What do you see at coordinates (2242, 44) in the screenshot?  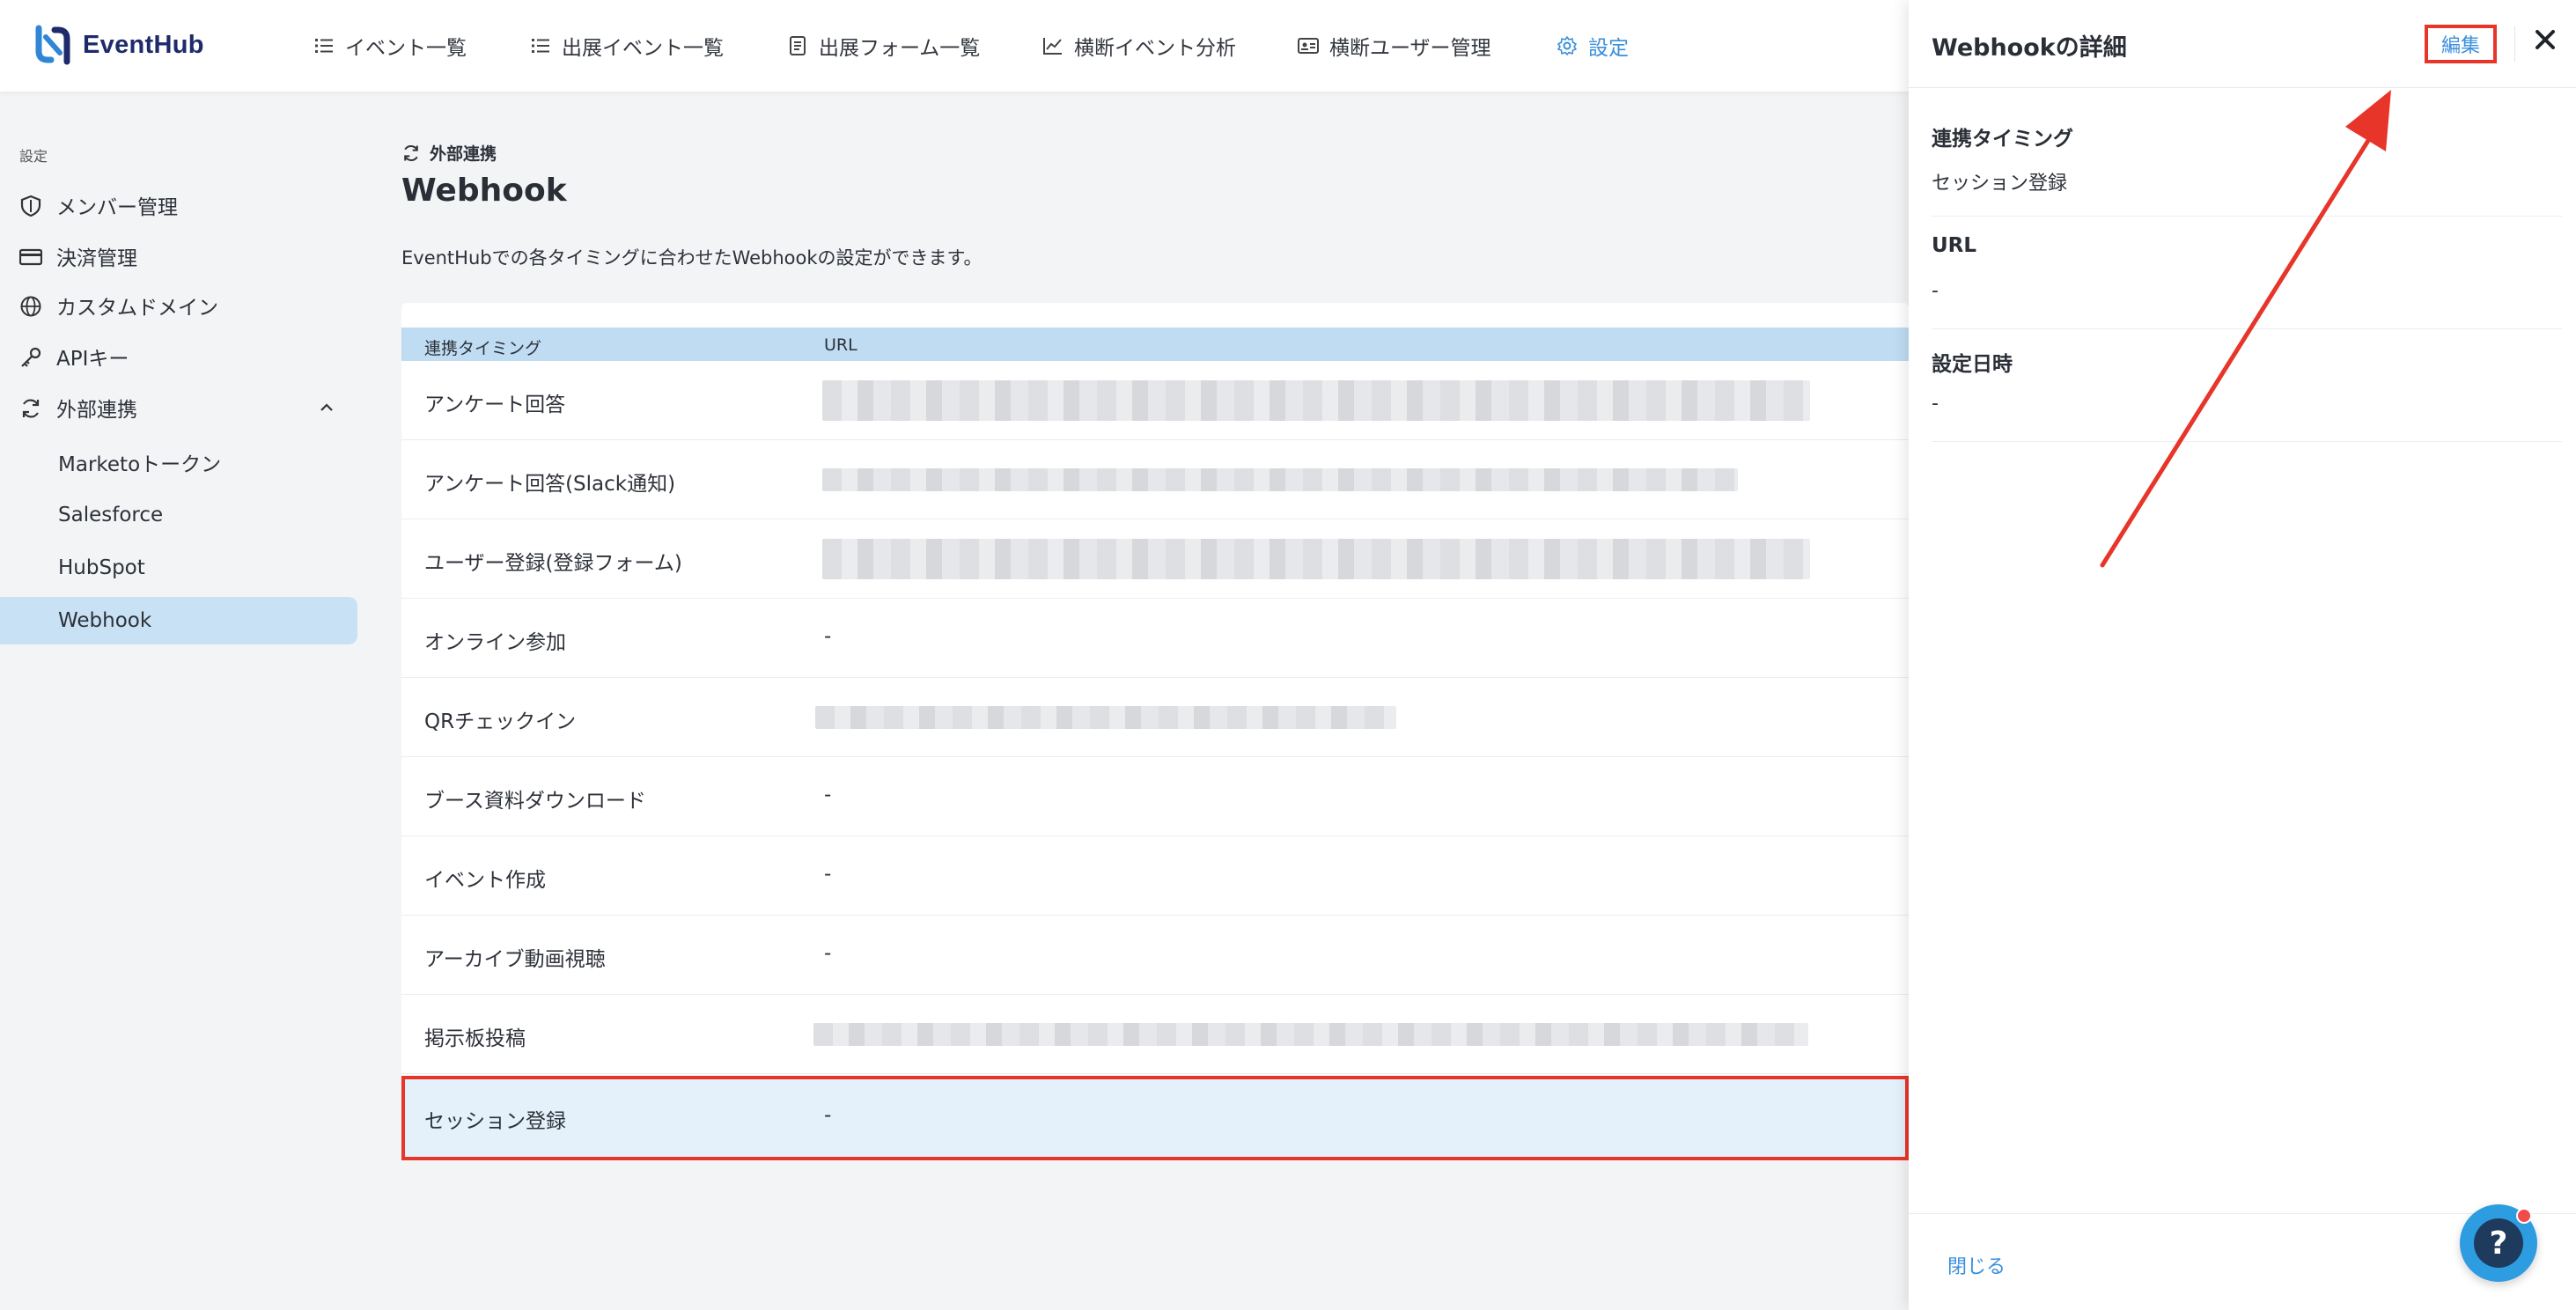 I see `drawer-header: Webhookの詳細 編集` at bounding box center [2242, 44].